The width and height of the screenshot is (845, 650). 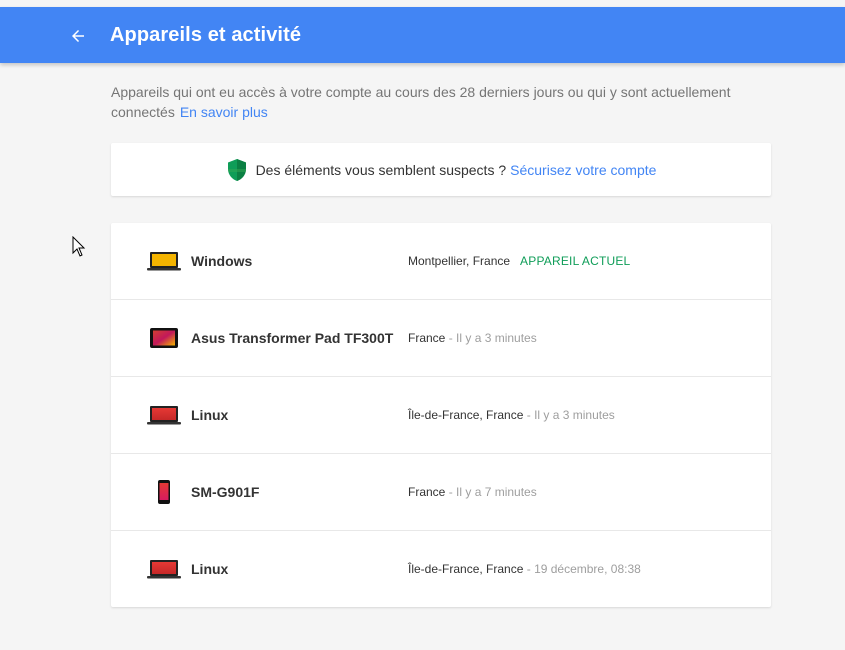 What do you see at coordinates (222, 261) in the screenshot?
I see `device-name: Windows` at bounding box center [222, 261].